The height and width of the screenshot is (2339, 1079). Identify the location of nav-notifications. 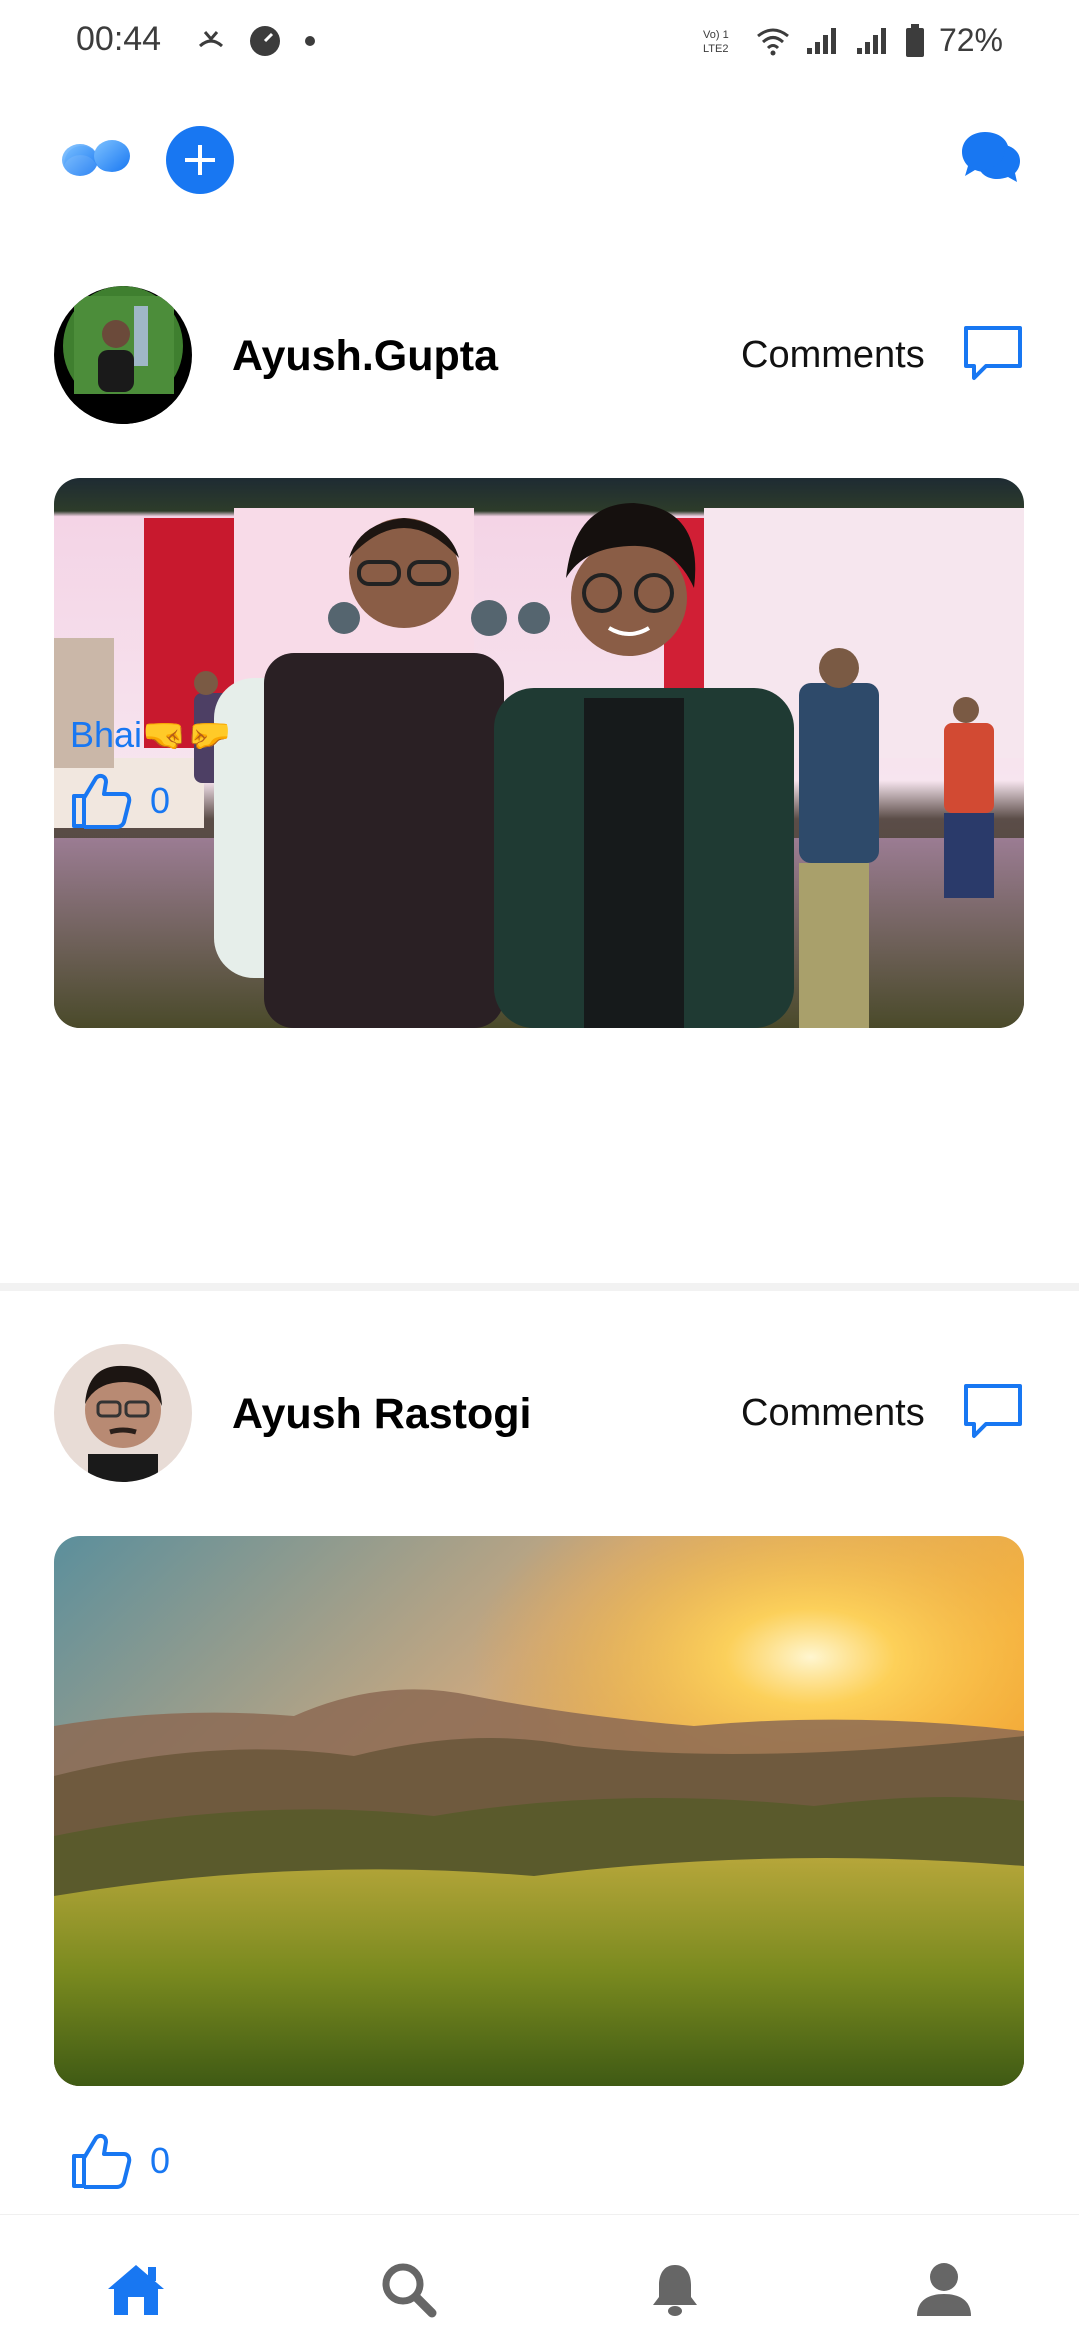
(675, 2289).